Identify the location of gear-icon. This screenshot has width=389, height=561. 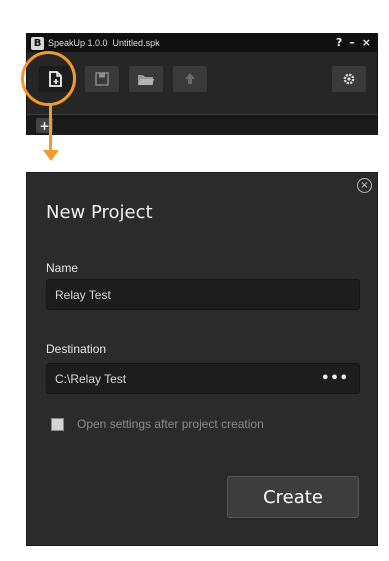
(349, 79).